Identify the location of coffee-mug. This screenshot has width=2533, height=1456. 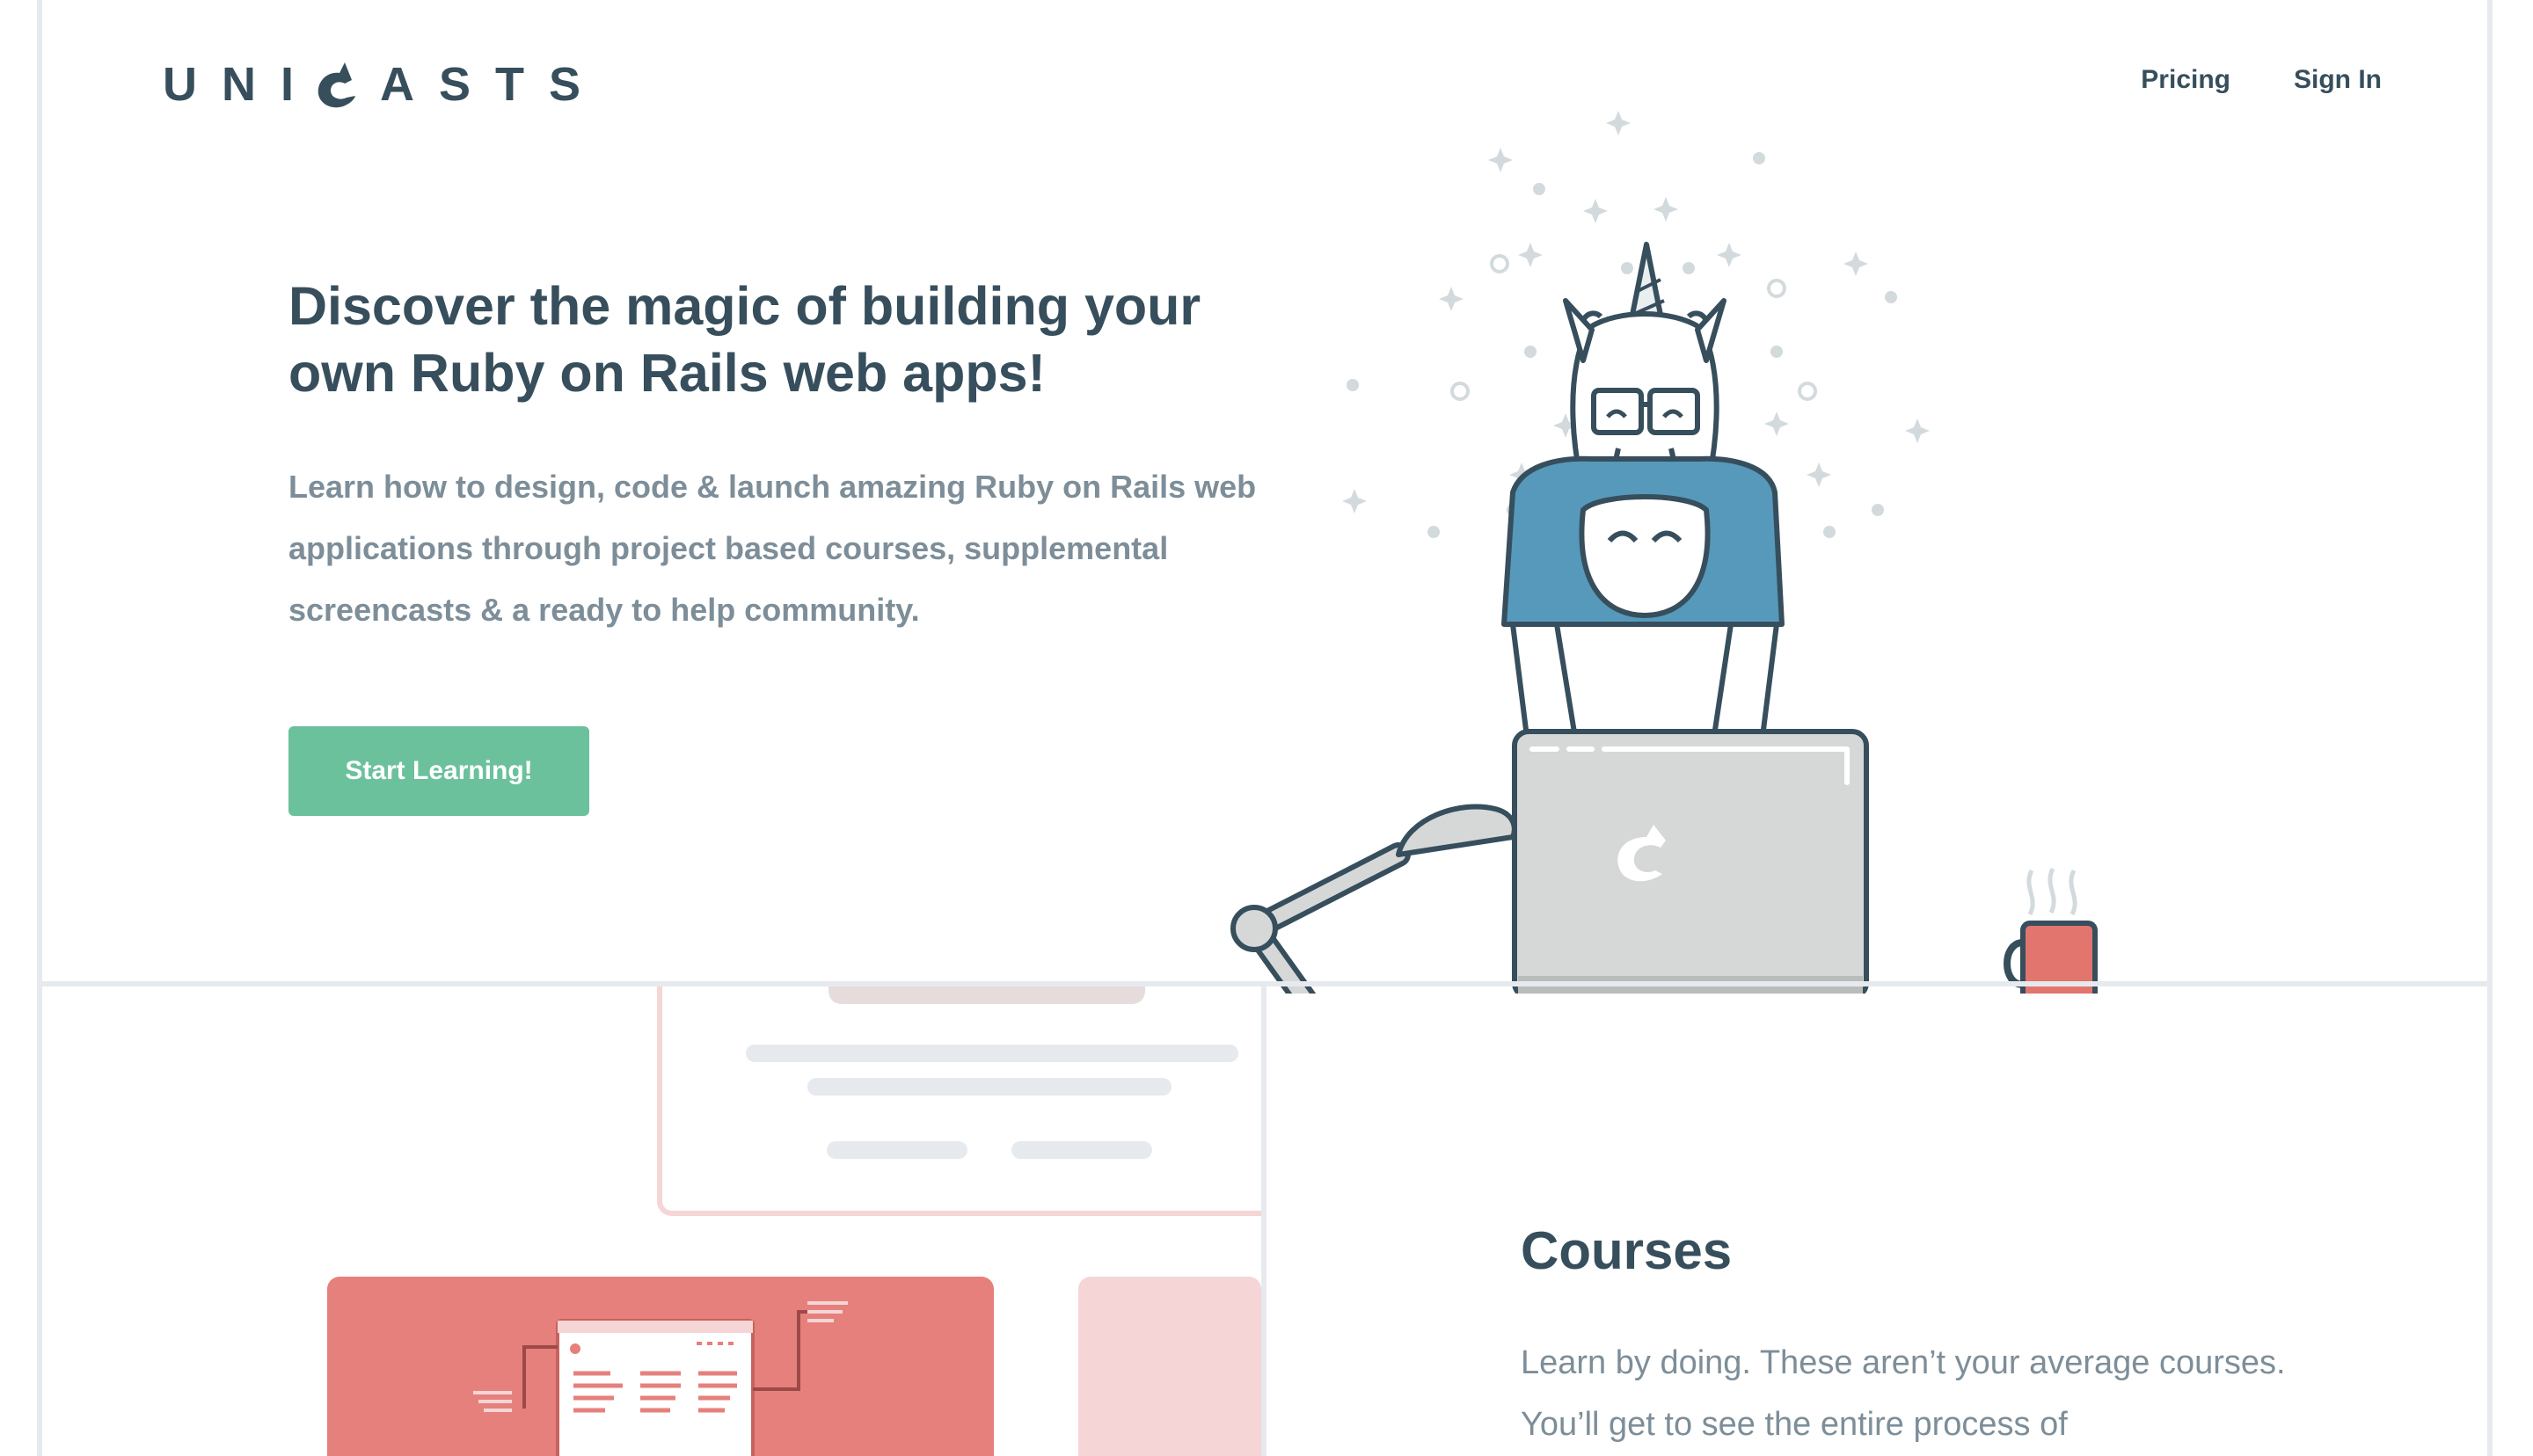
(2051, 930).